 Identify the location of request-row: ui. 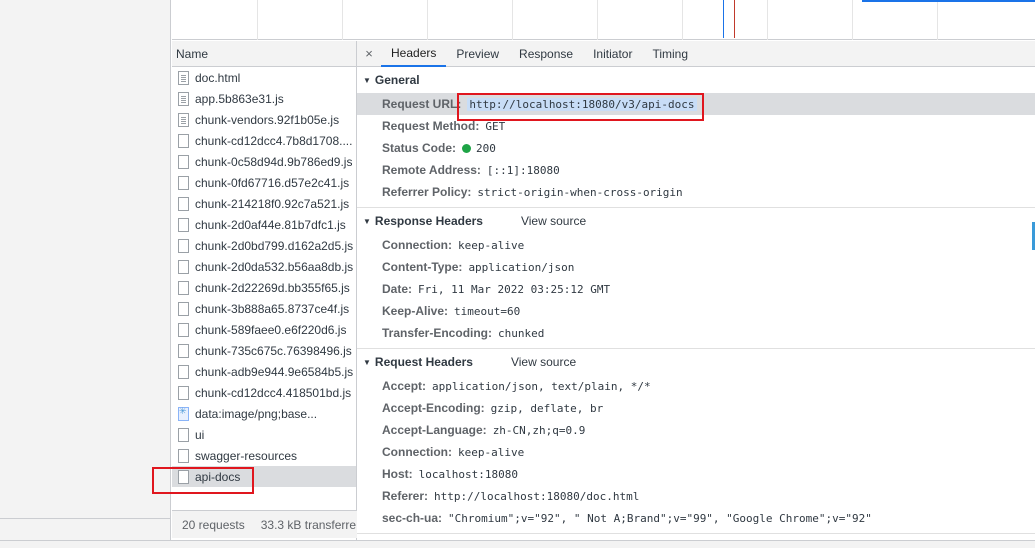
(264, 434).